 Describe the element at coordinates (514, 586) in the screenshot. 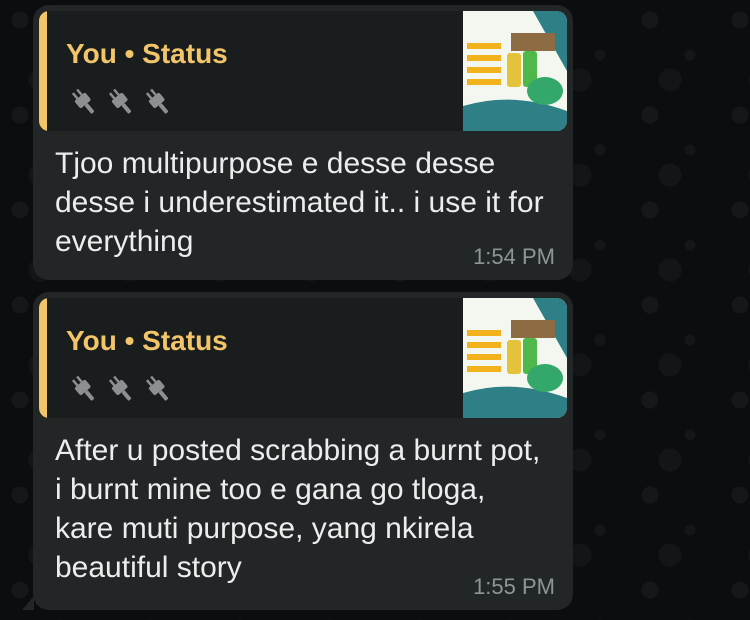

I see `message-timestamp: 1:55 PM` at that location.